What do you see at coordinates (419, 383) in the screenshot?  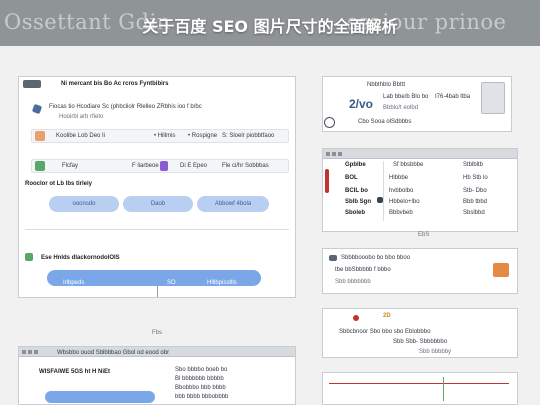 I see `bottom-right-line` at bounding box center [419, 383].